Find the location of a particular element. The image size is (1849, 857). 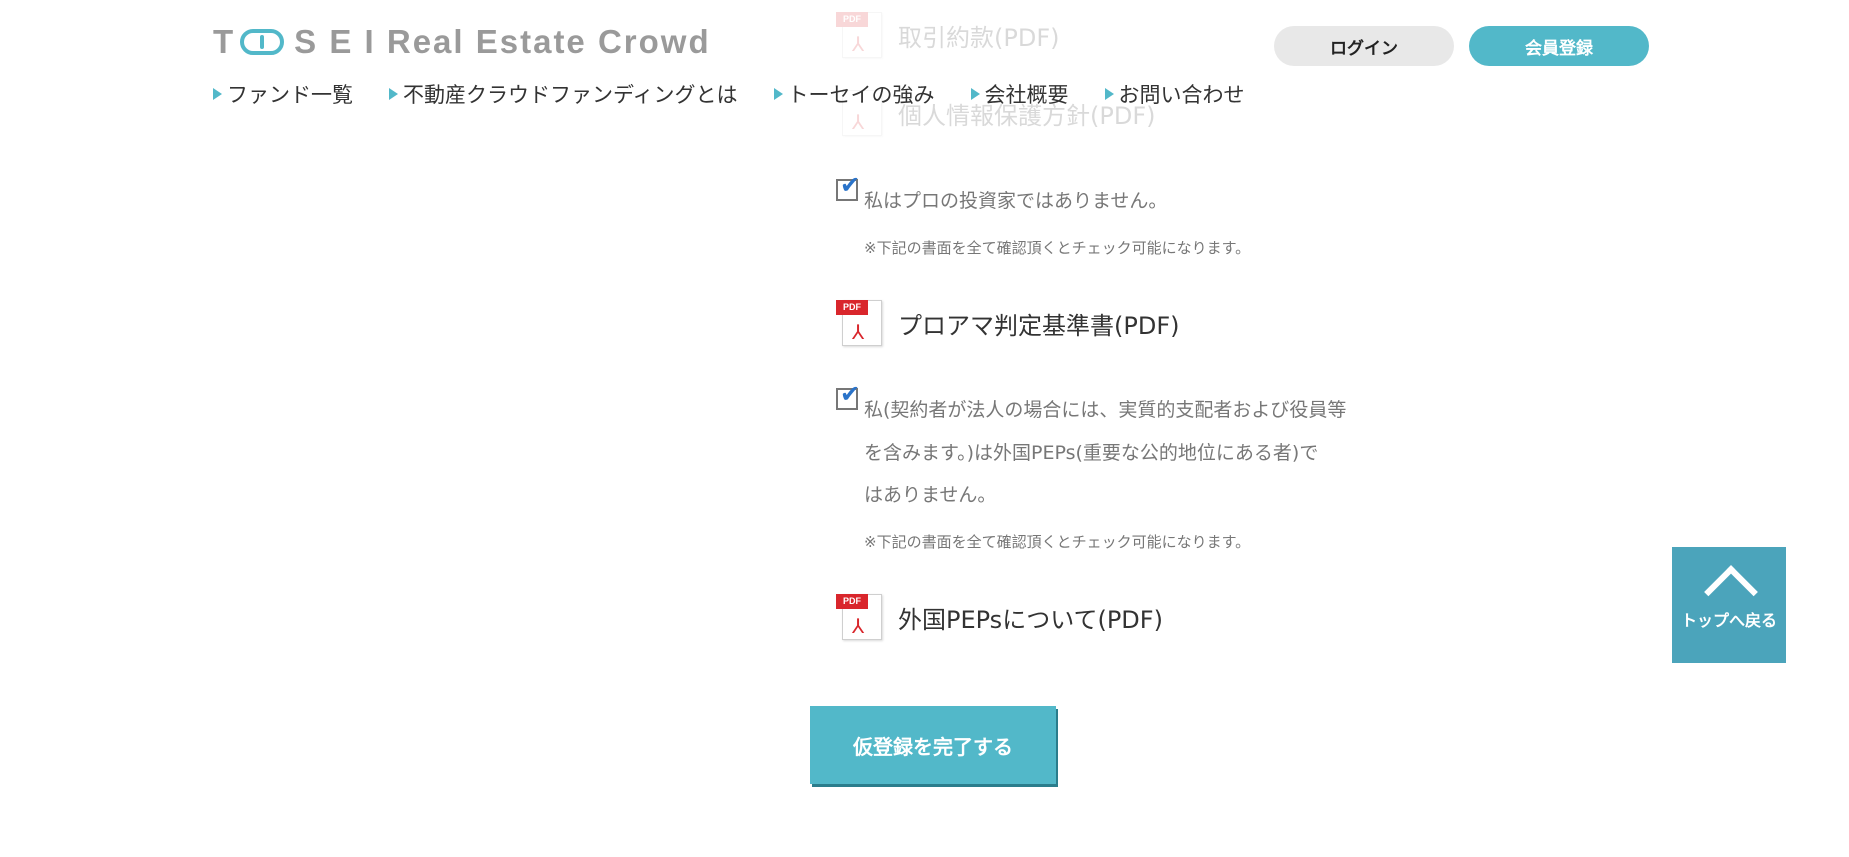

site-logo: T S E I Real Estate Crowd is located at coordinates (462, 42).